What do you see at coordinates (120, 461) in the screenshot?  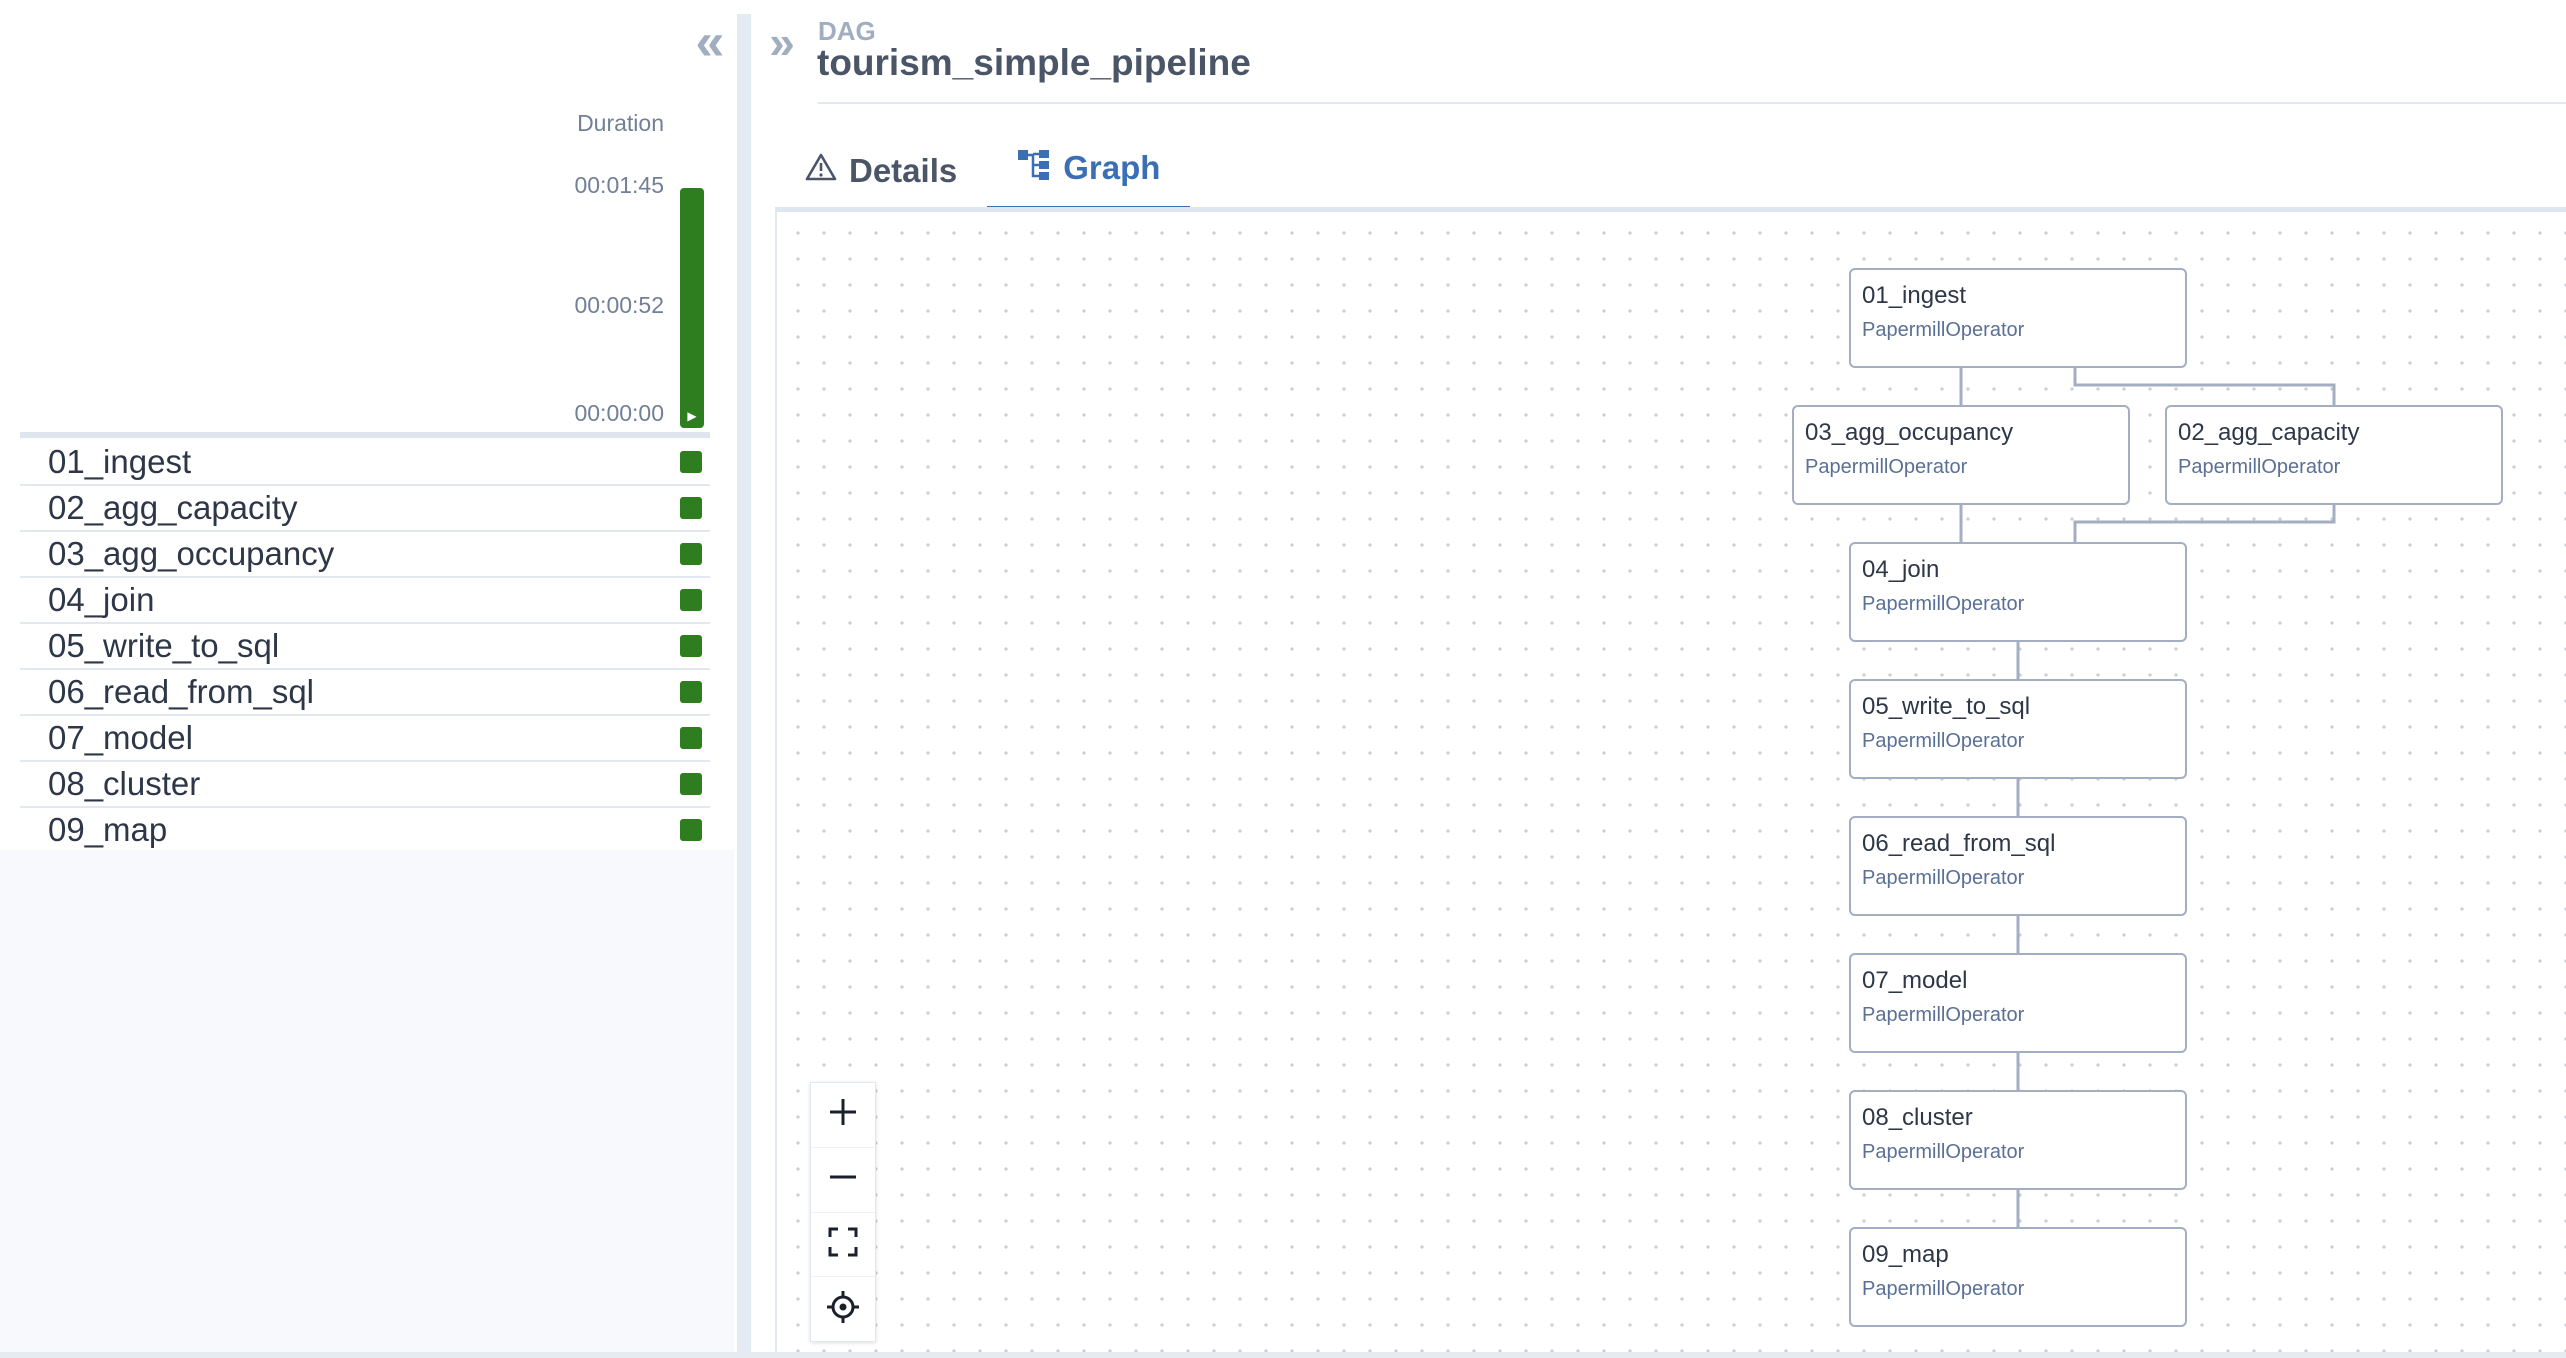 I see `task-name: 01_ingest` at bounding box center [120, 461].